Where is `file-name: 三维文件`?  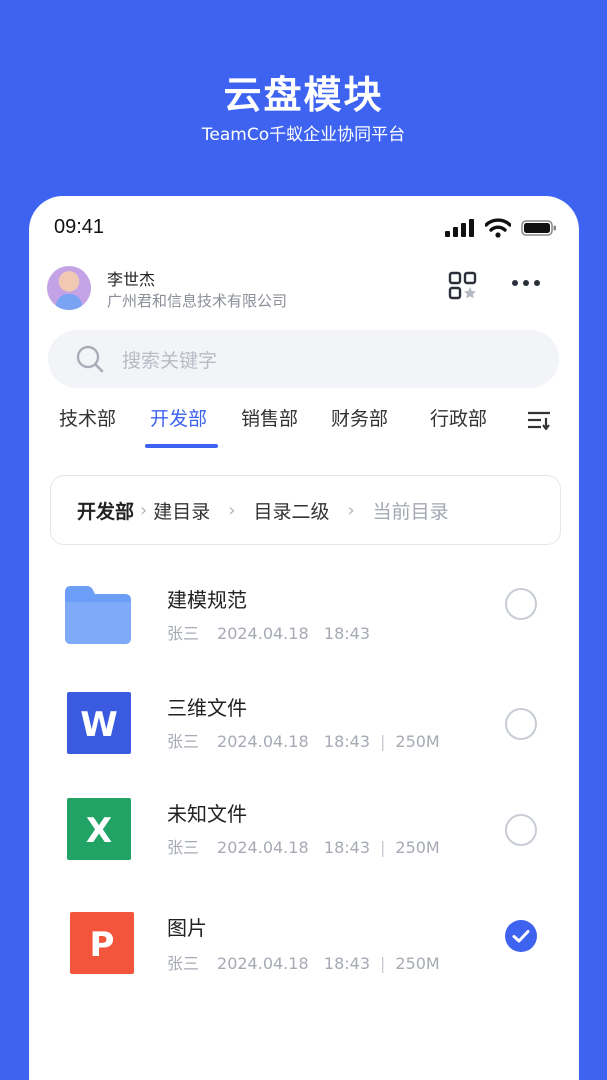 file-name: 三维文件 is located at coordinates (207, 708).